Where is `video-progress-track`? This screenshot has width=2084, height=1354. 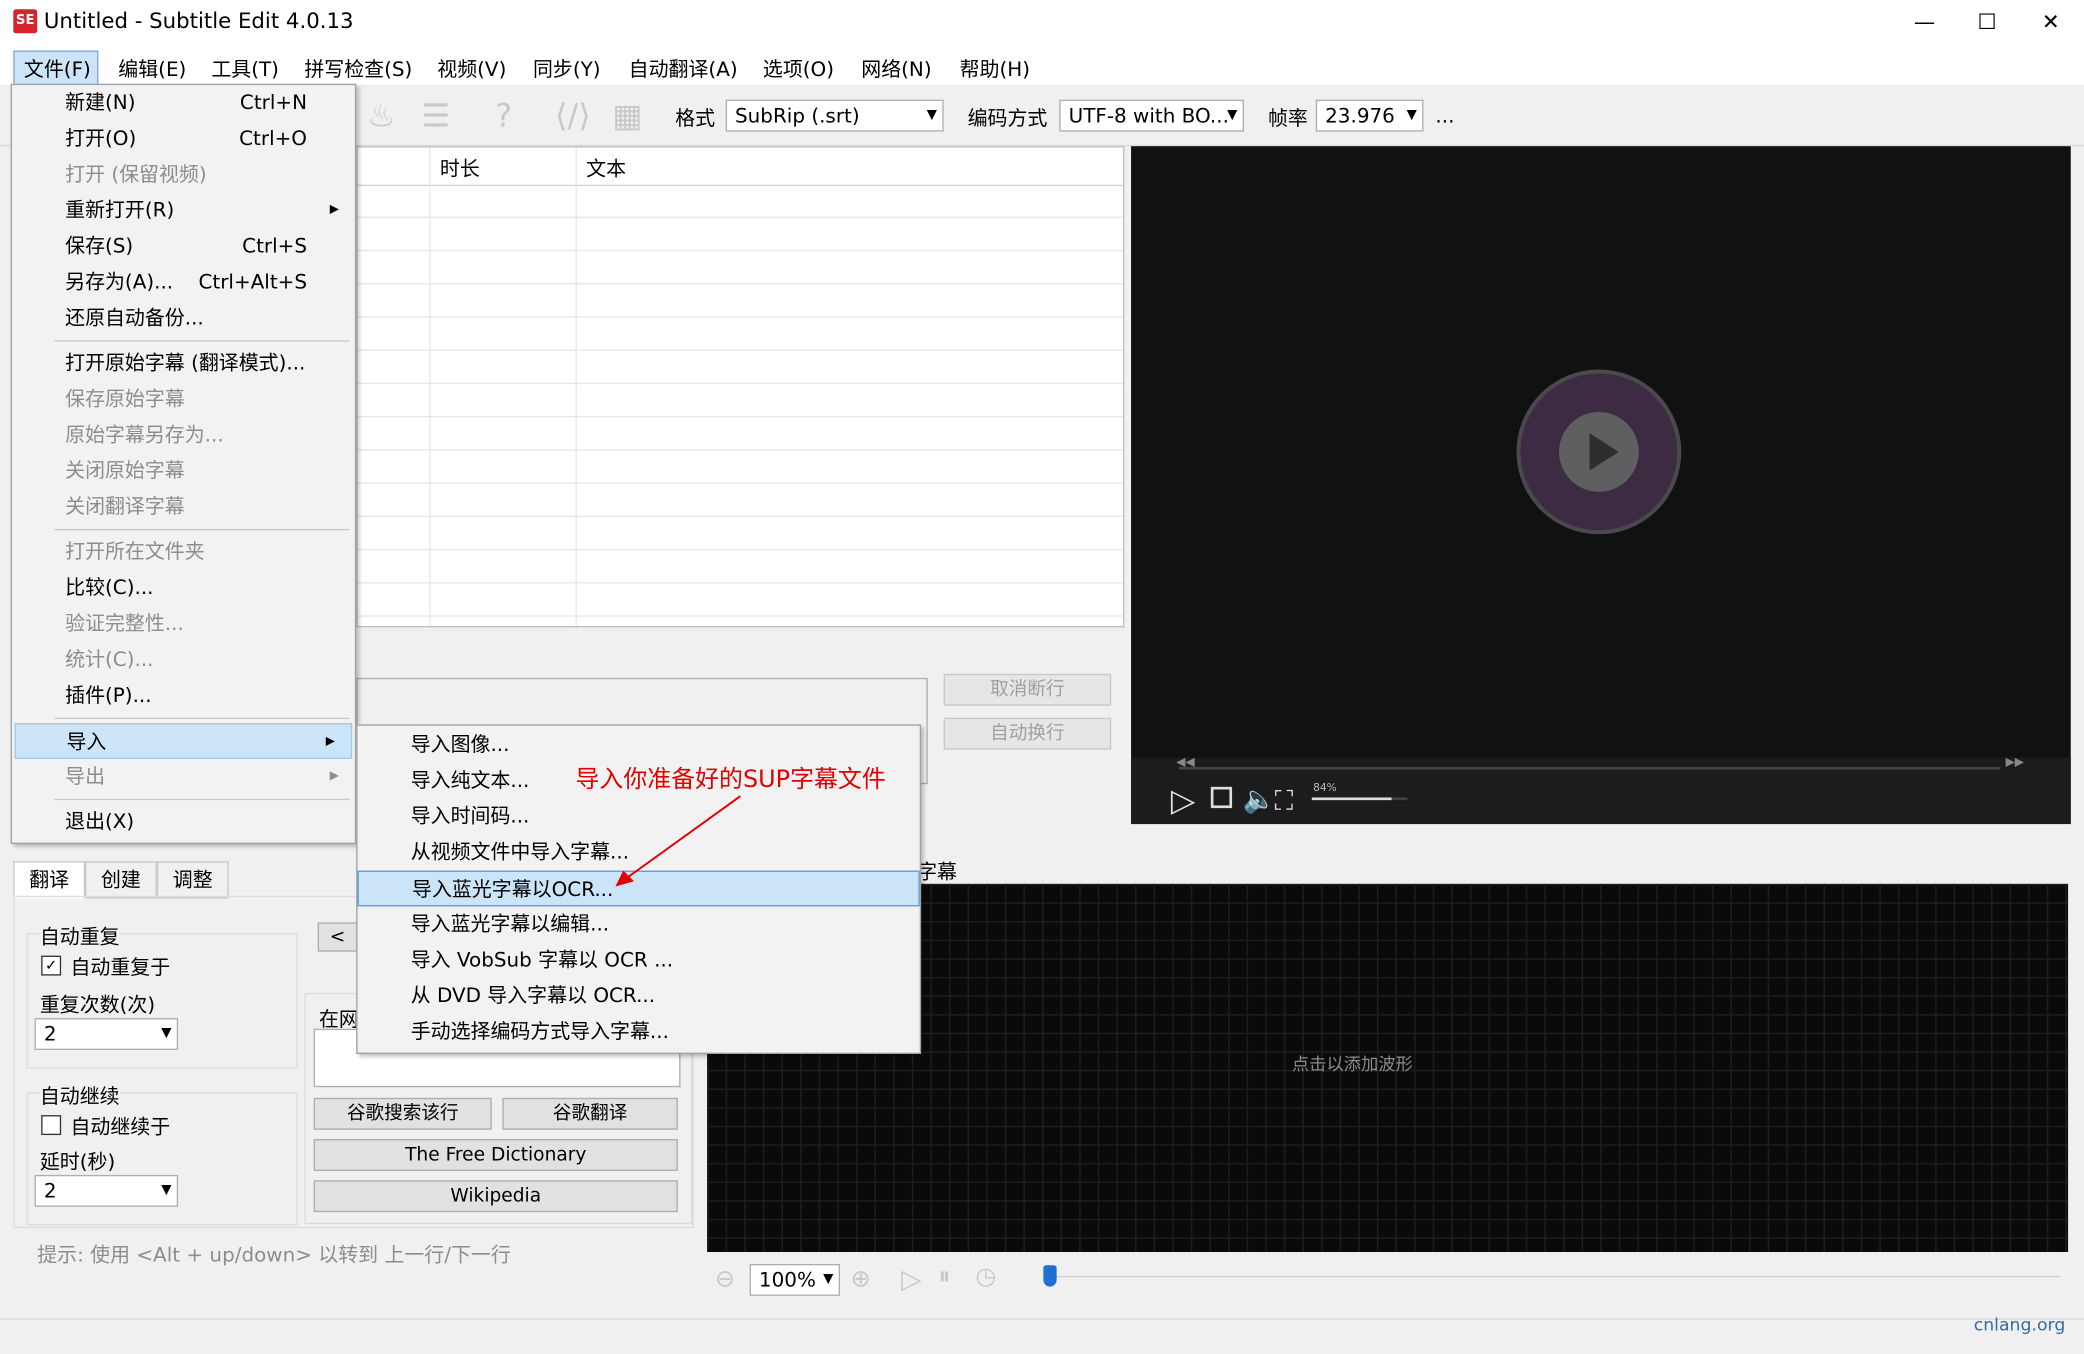 video-progress-track is located at coordinates (1589, 768).